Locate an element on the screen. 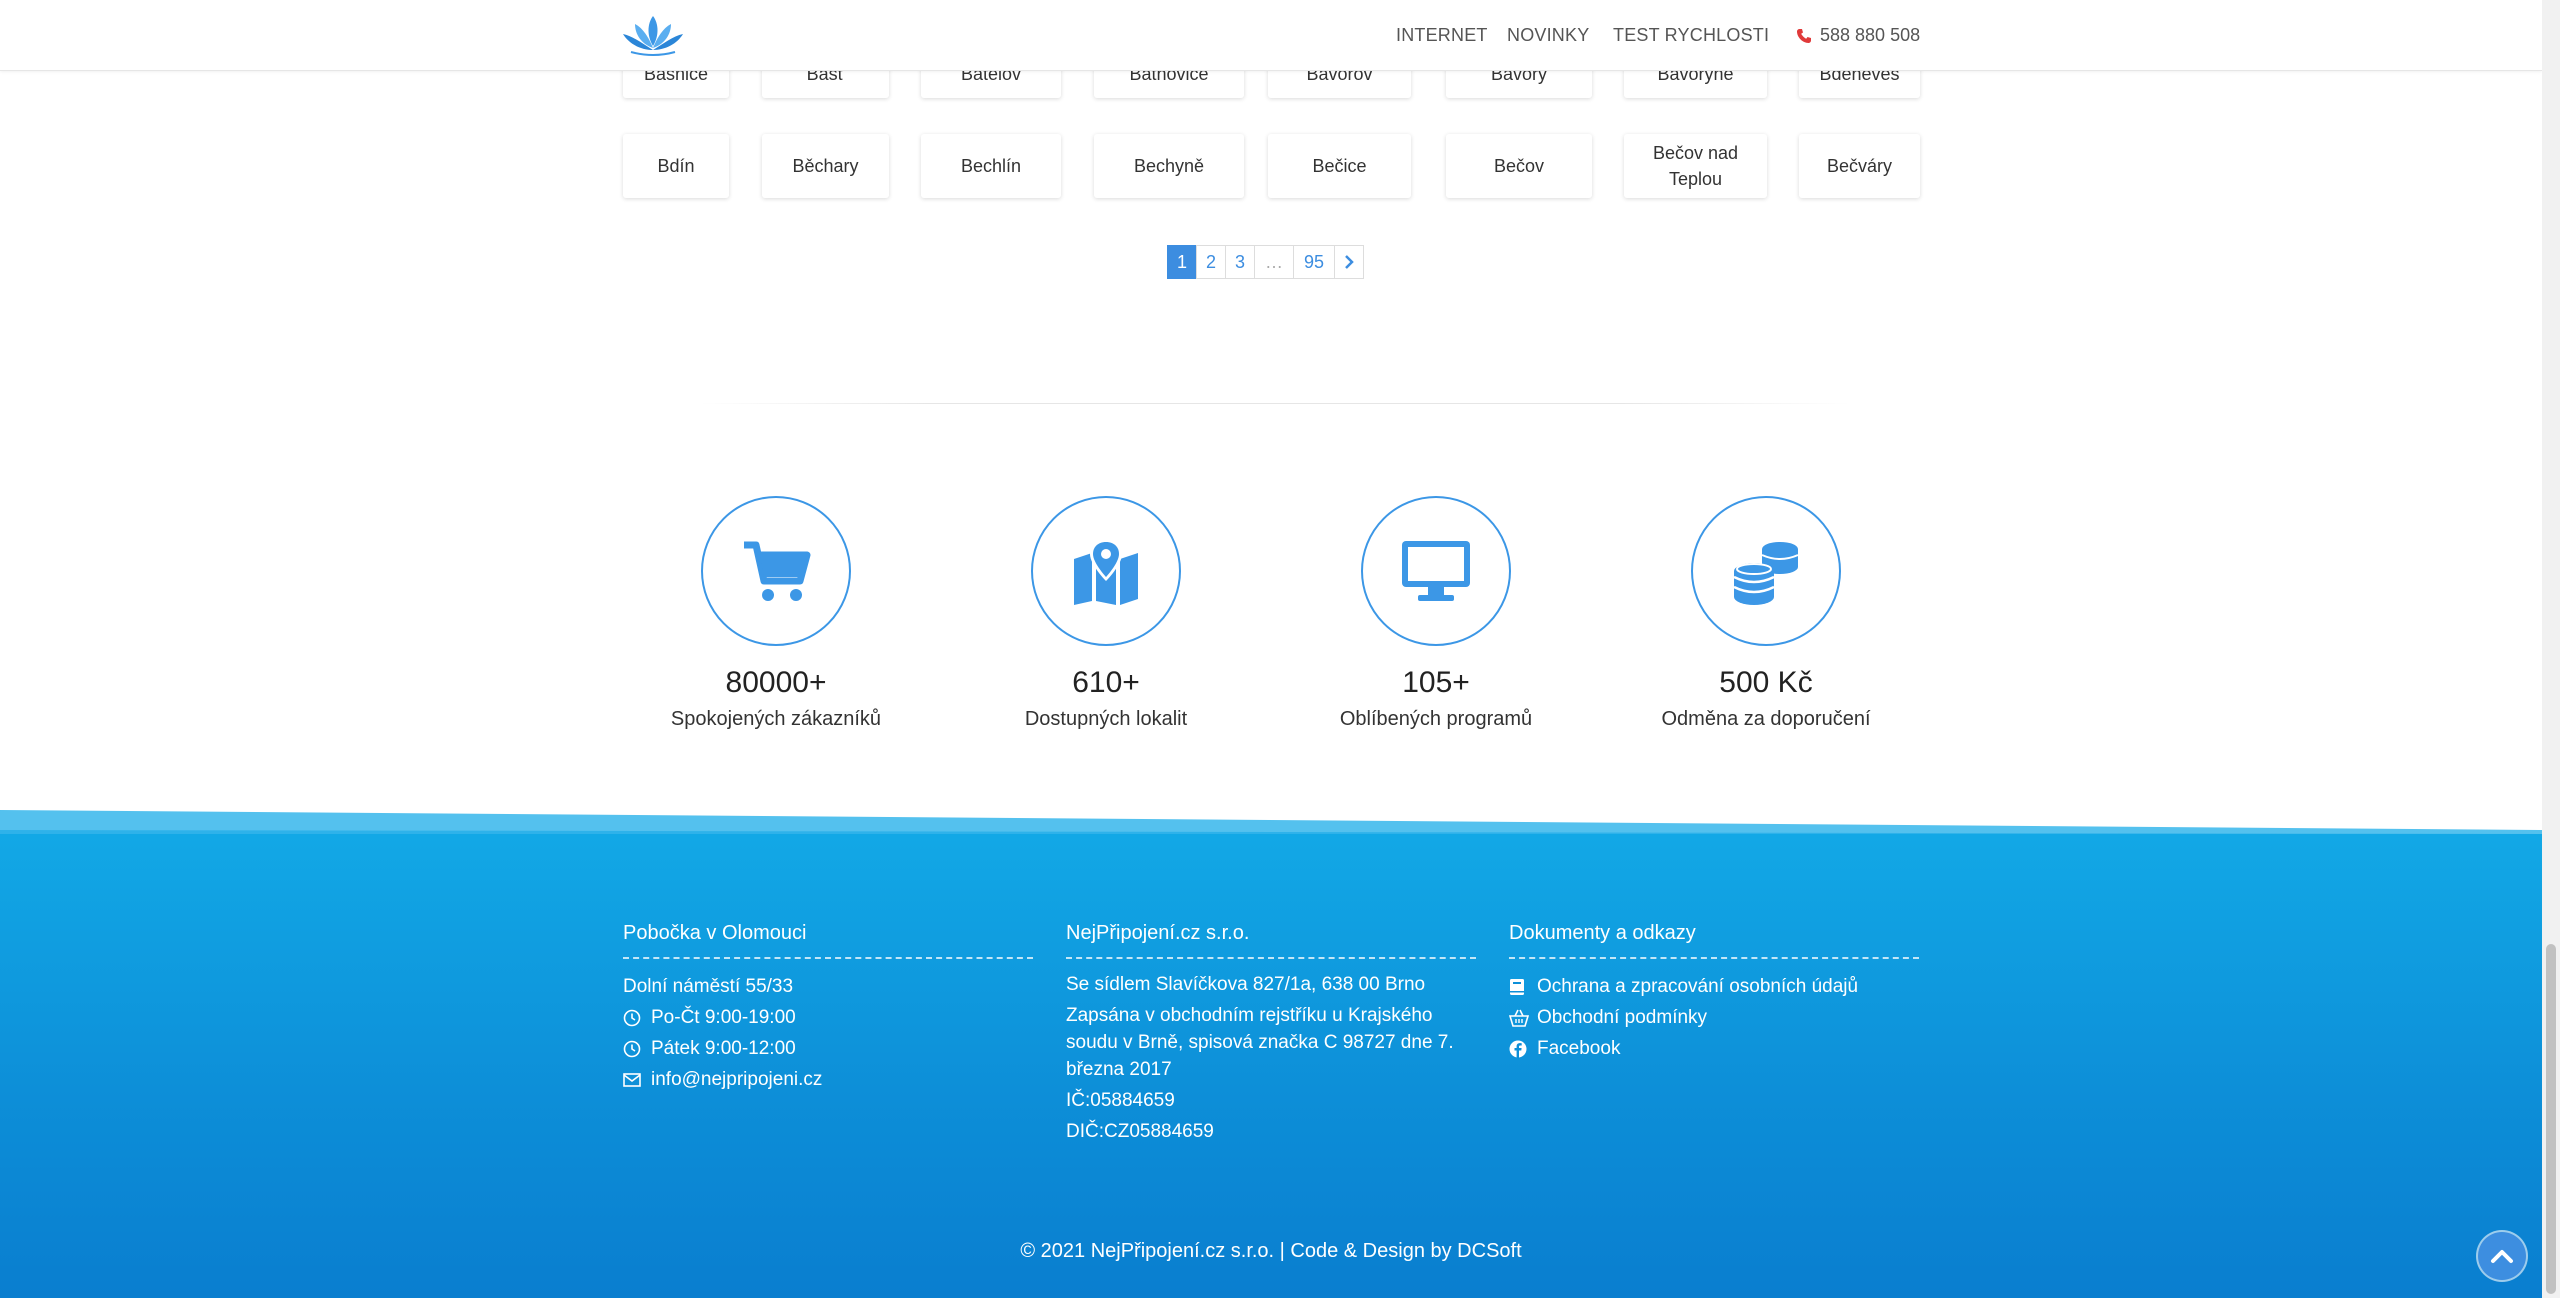 This screenshot has width=2560, height=1298. city-link: Bečov nad Teplou is located at coordinates (1695, 166).